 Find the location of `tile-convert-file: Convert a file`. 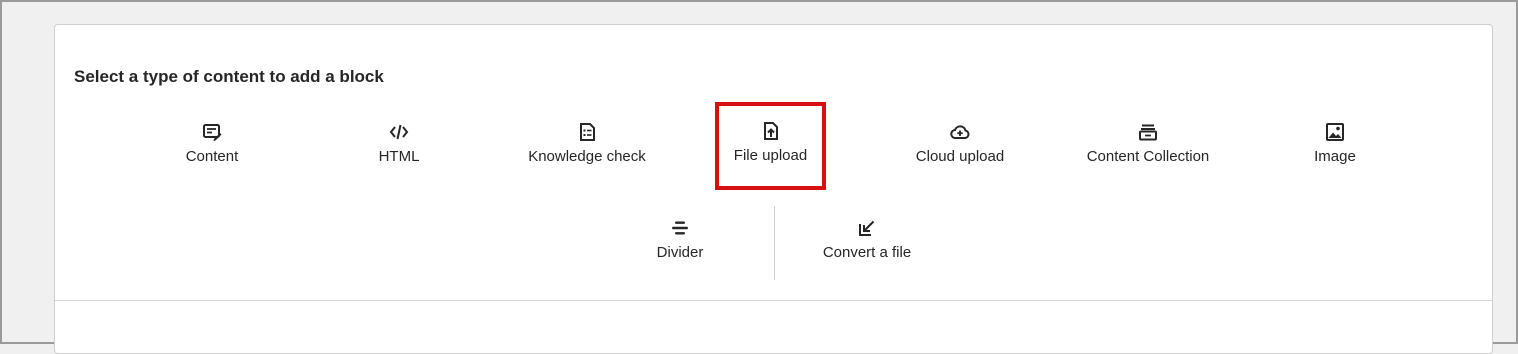

tile-convert-file: Convert a file is located at coordinates (867, 241).